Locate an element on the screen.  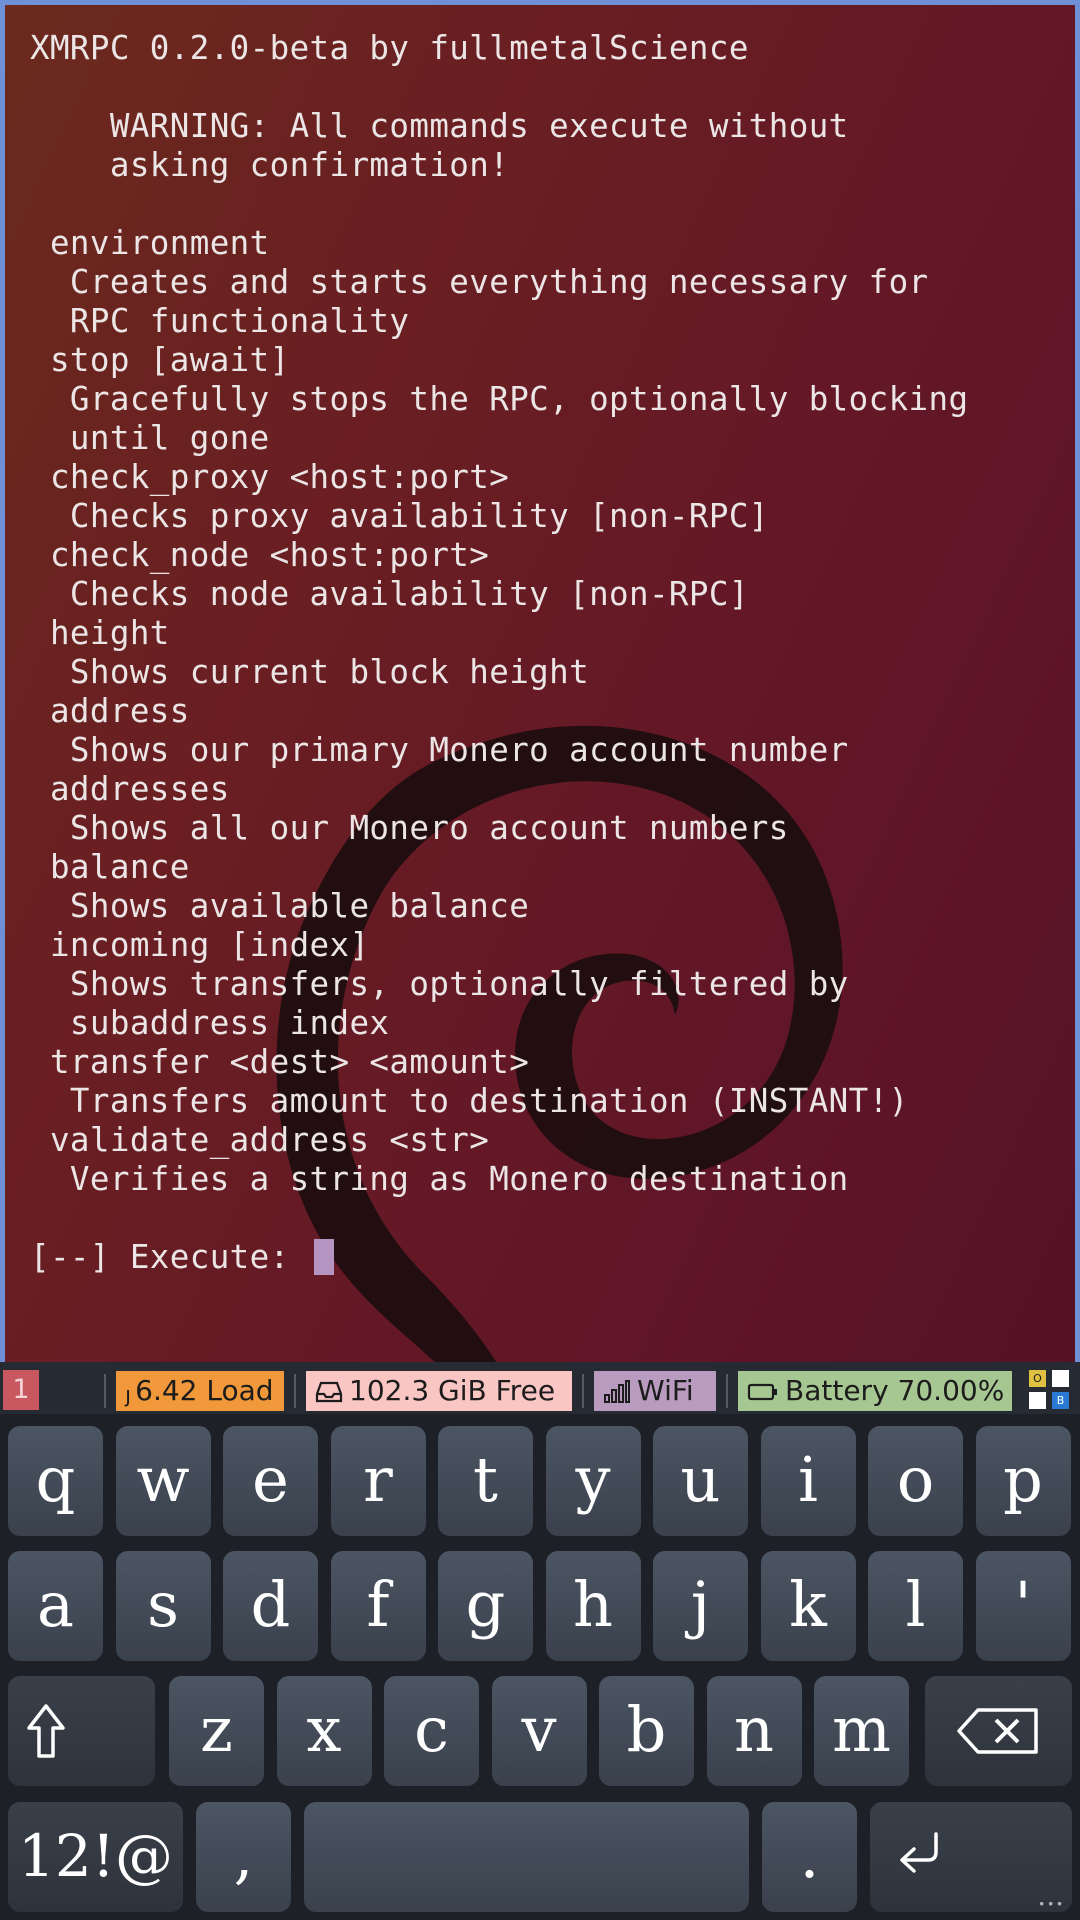
key-b: b is located at coordinates (646, 1731).